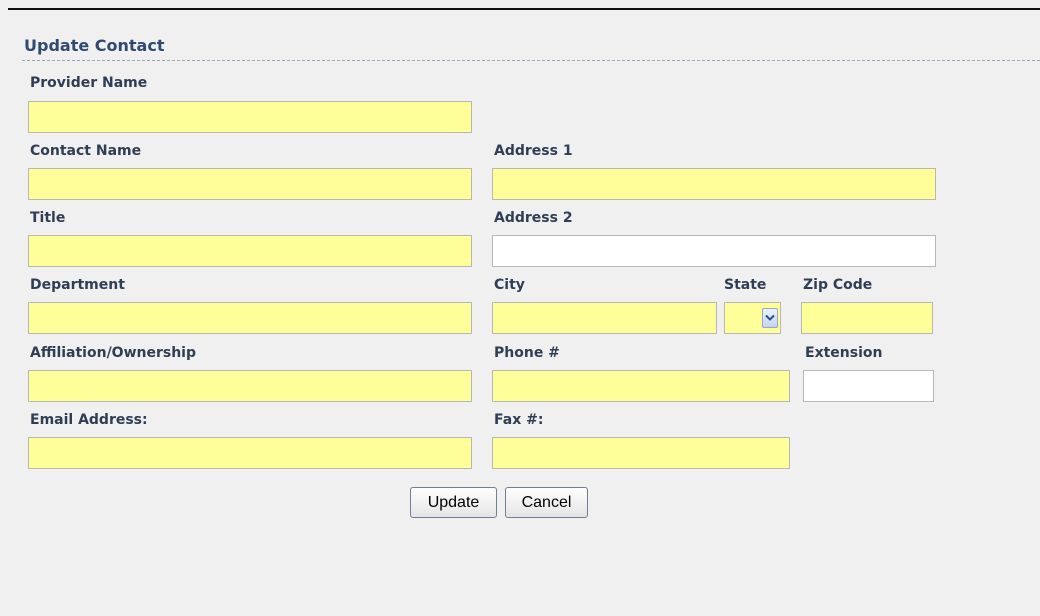  I want to click on chevron-down-icon, so click(770, 318).